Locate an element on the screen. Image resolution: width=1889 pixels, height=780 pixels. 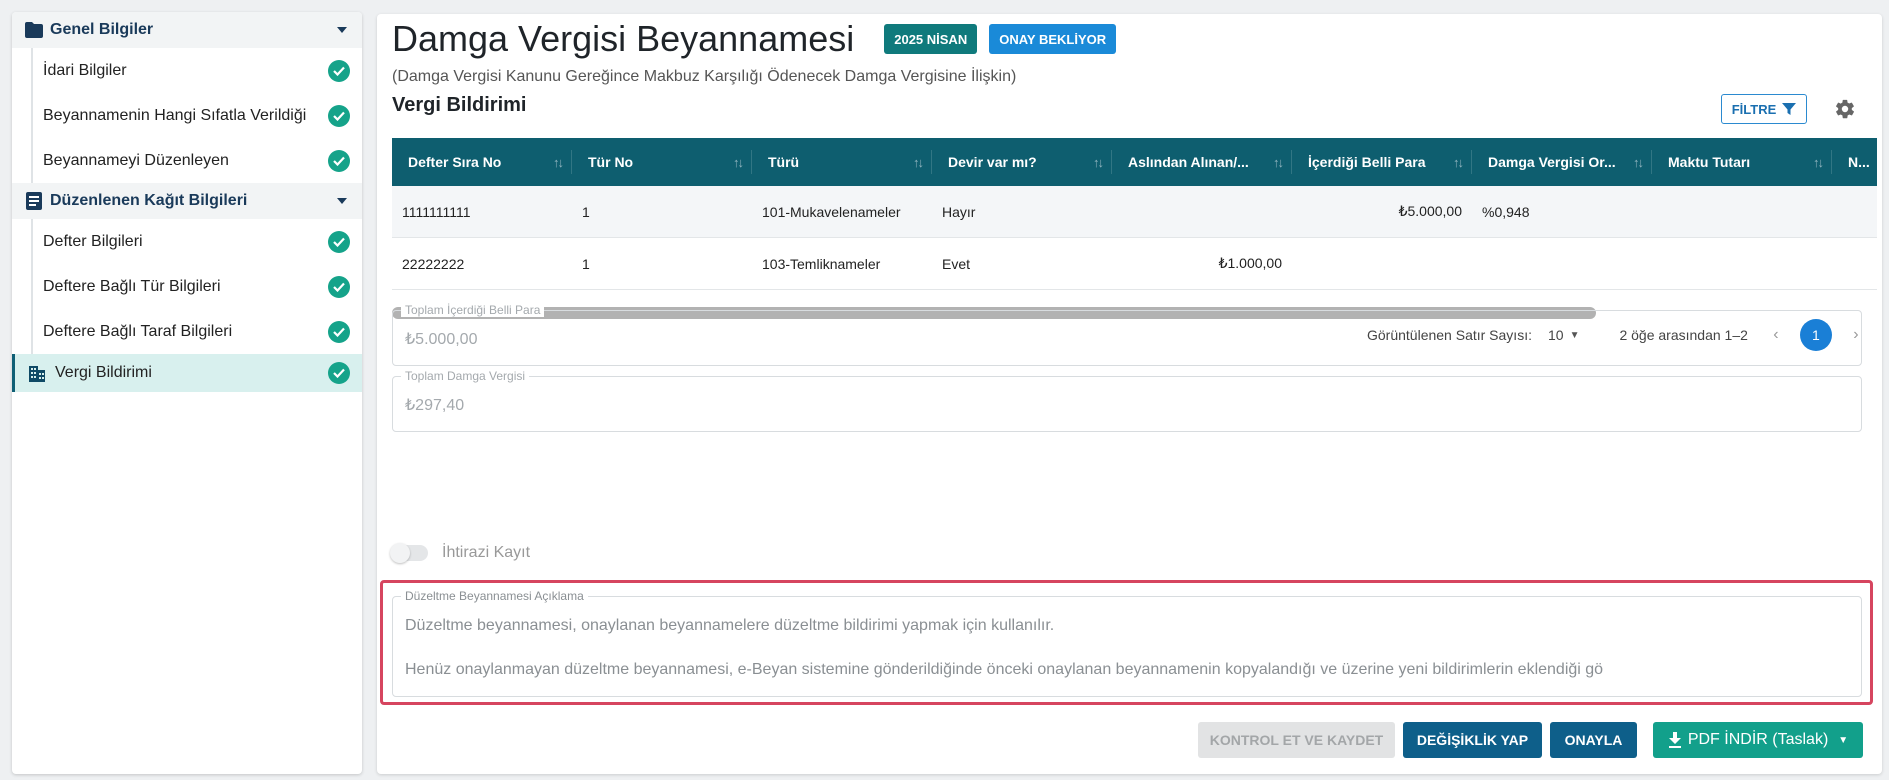
filter-icon is located at coordinates (1789, 109).